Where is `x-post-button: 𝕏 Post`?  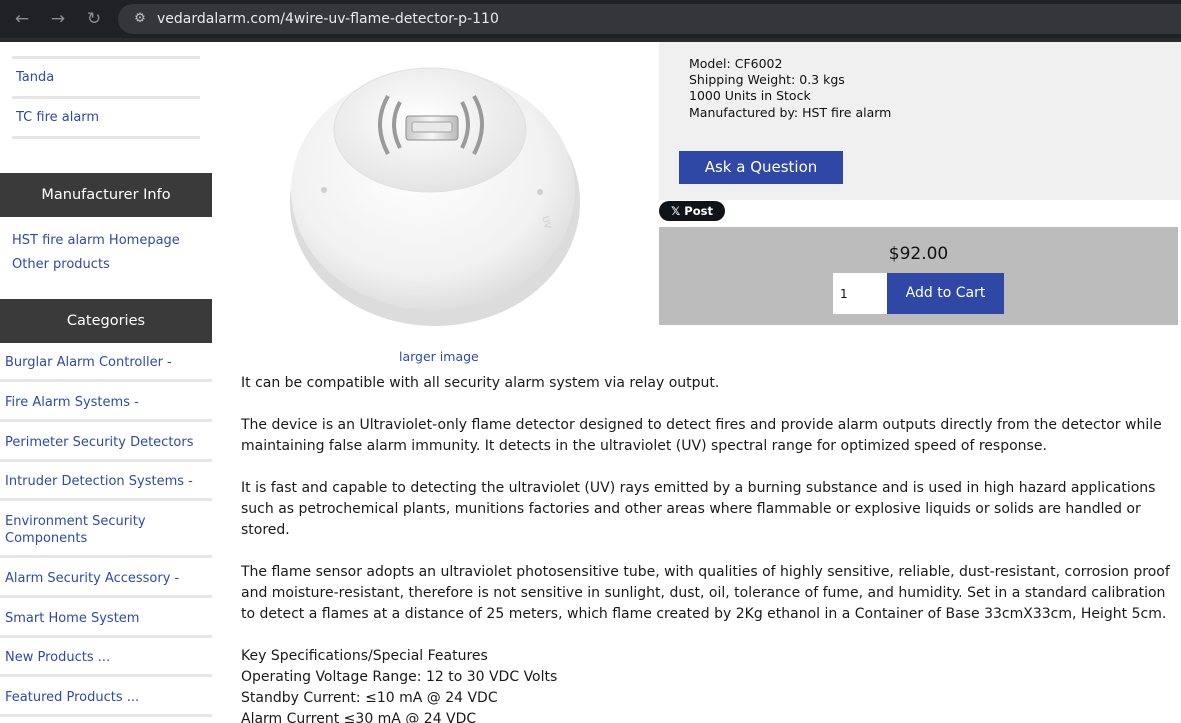
x-post-button: 𝕏 Post is located at coordinates (692, 211).